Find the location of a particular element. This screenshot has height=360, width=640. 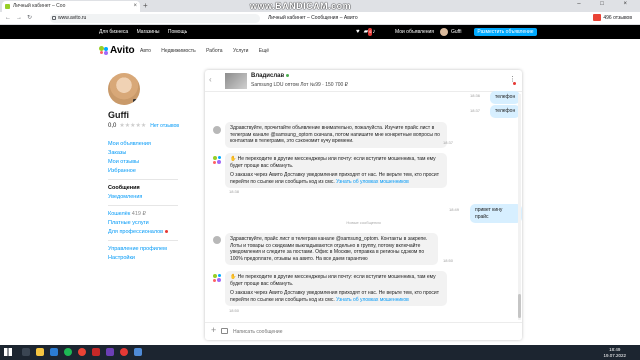

menu-settings: Настройки is located at coordinates (121, 258).